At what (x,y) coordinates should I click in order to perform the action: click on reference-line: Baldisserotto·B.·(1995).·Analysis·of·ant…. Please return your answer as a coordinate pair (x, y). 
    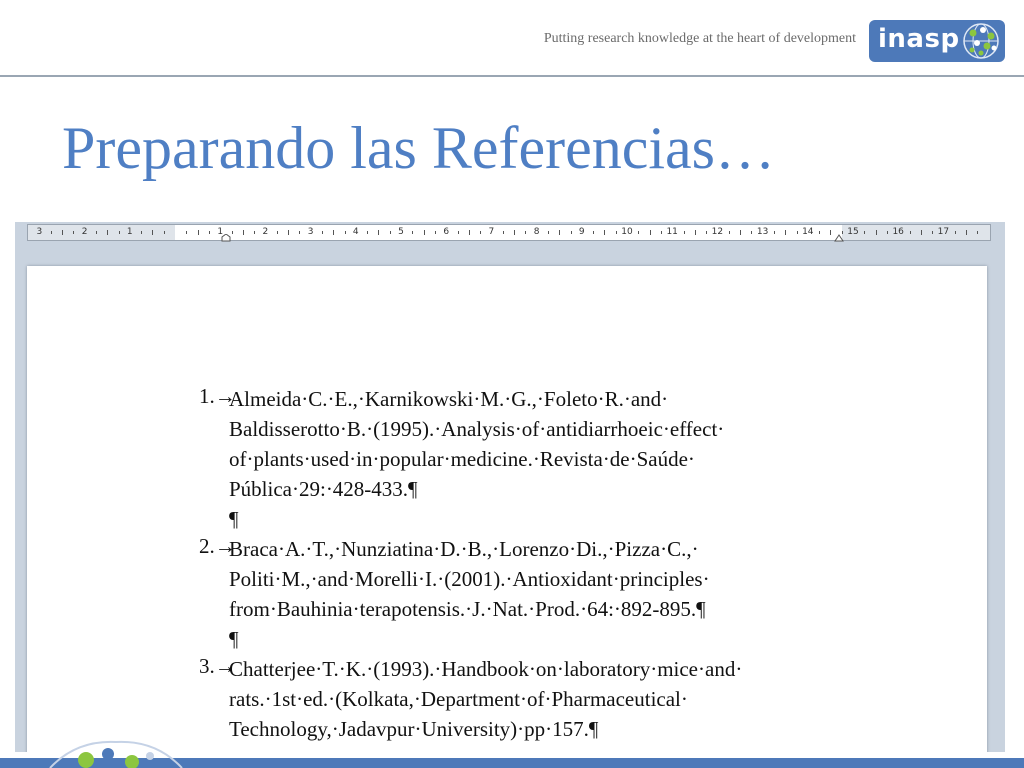
    Looking at the image, I should click on (477, 429).